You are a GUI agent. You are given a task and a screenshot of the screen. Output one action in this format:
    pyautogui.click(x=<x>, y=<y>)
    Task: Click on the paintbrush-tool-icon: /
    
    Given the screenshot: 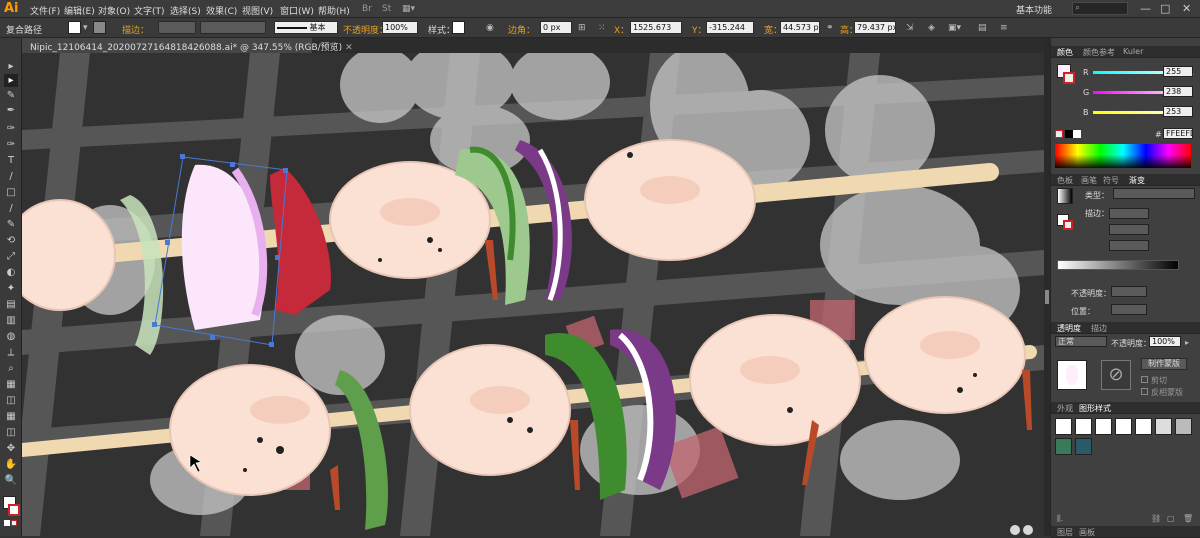 What is the action you would take?
    pyautogui.click(x=11, y=208)
    